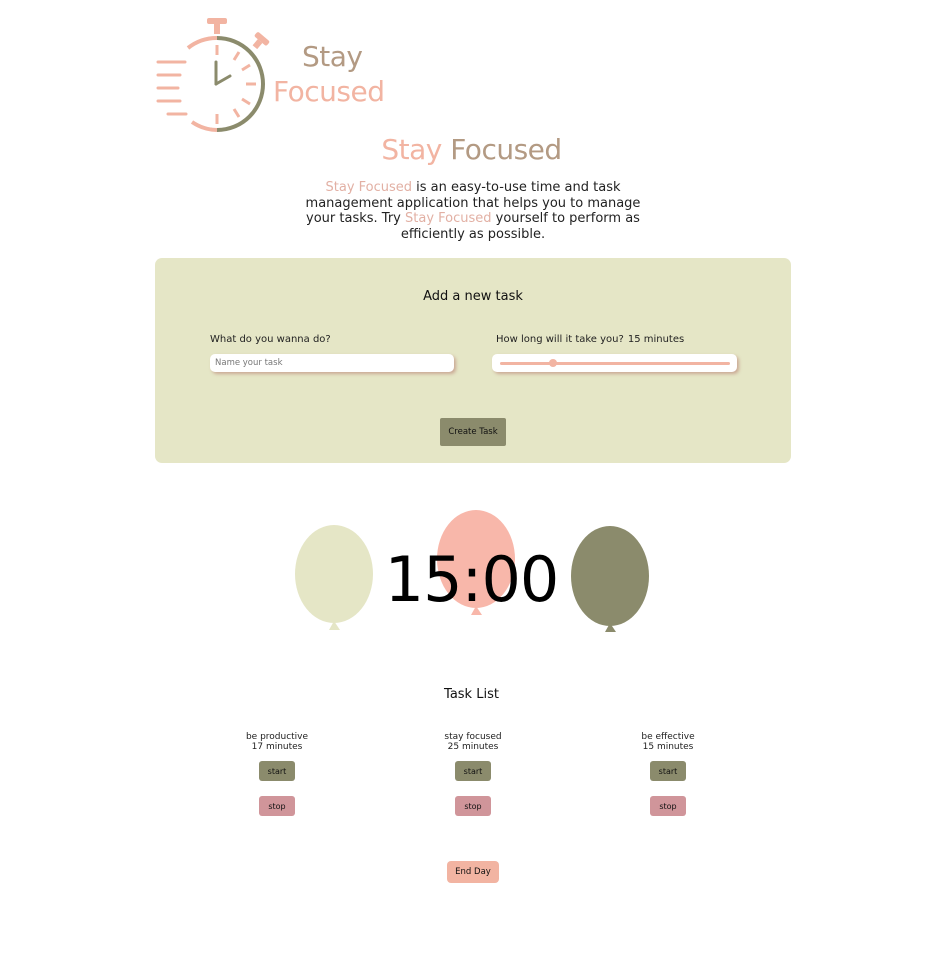 The image size is (943, 960). I want to click on duration-label-text: How long will it take you?, so click(560, 339).